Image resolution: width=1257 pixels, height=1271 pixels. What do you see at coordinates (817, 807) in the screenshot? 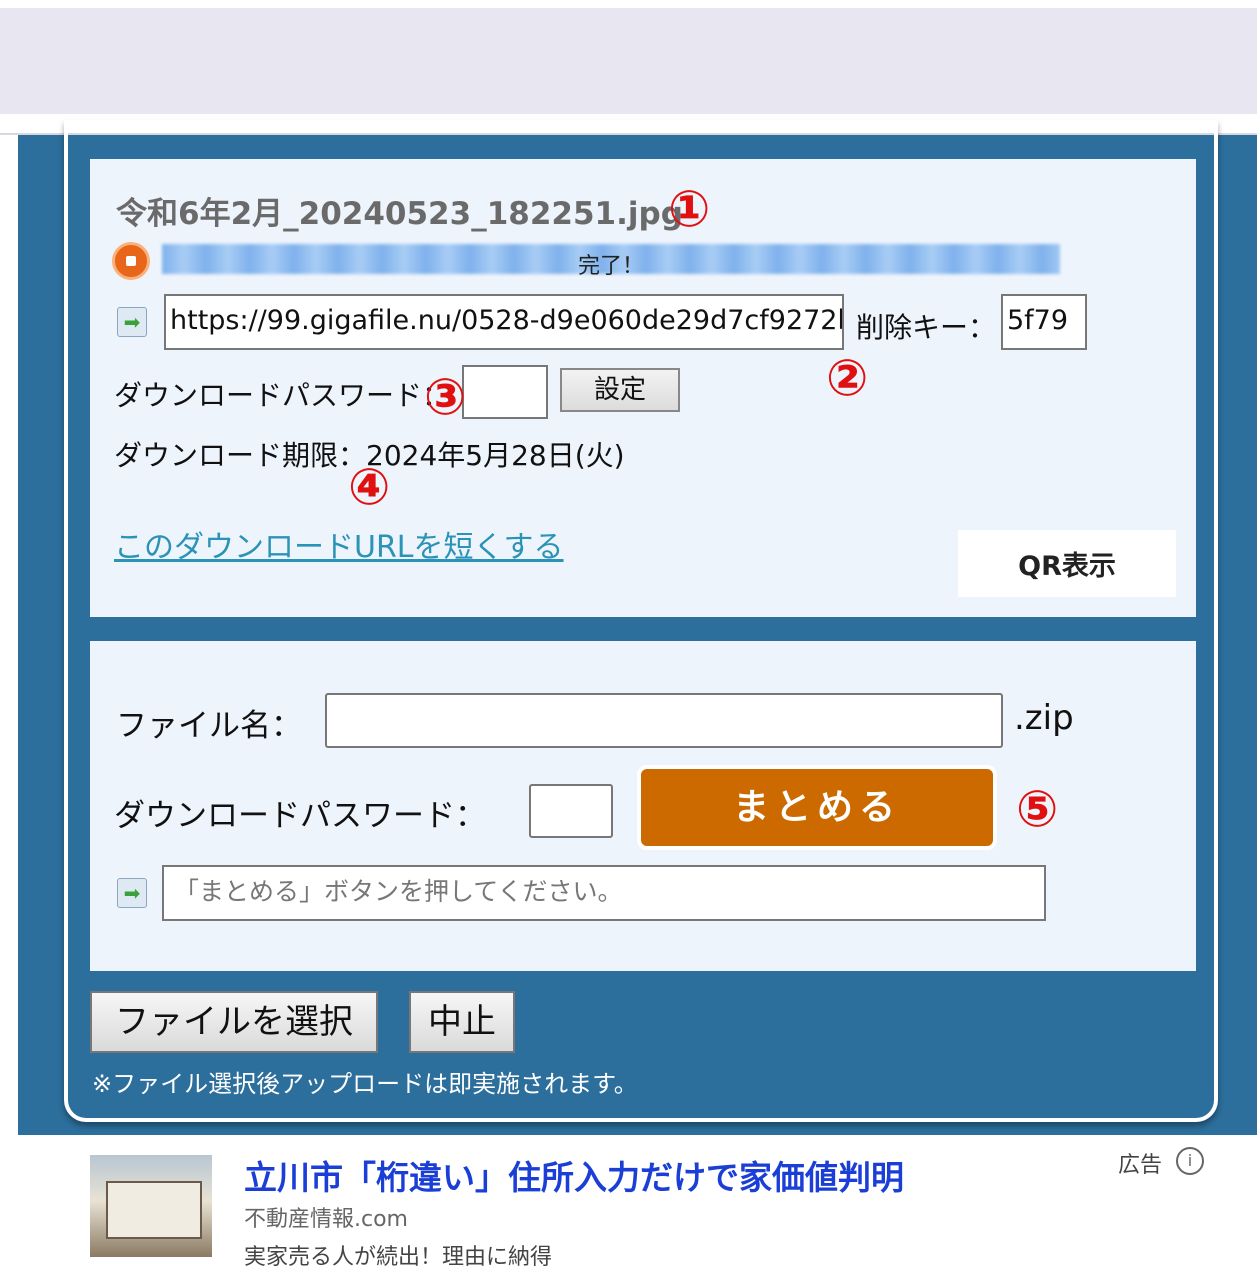
I see `matomeru-button: まとめる` at bounding box center [817, 807].